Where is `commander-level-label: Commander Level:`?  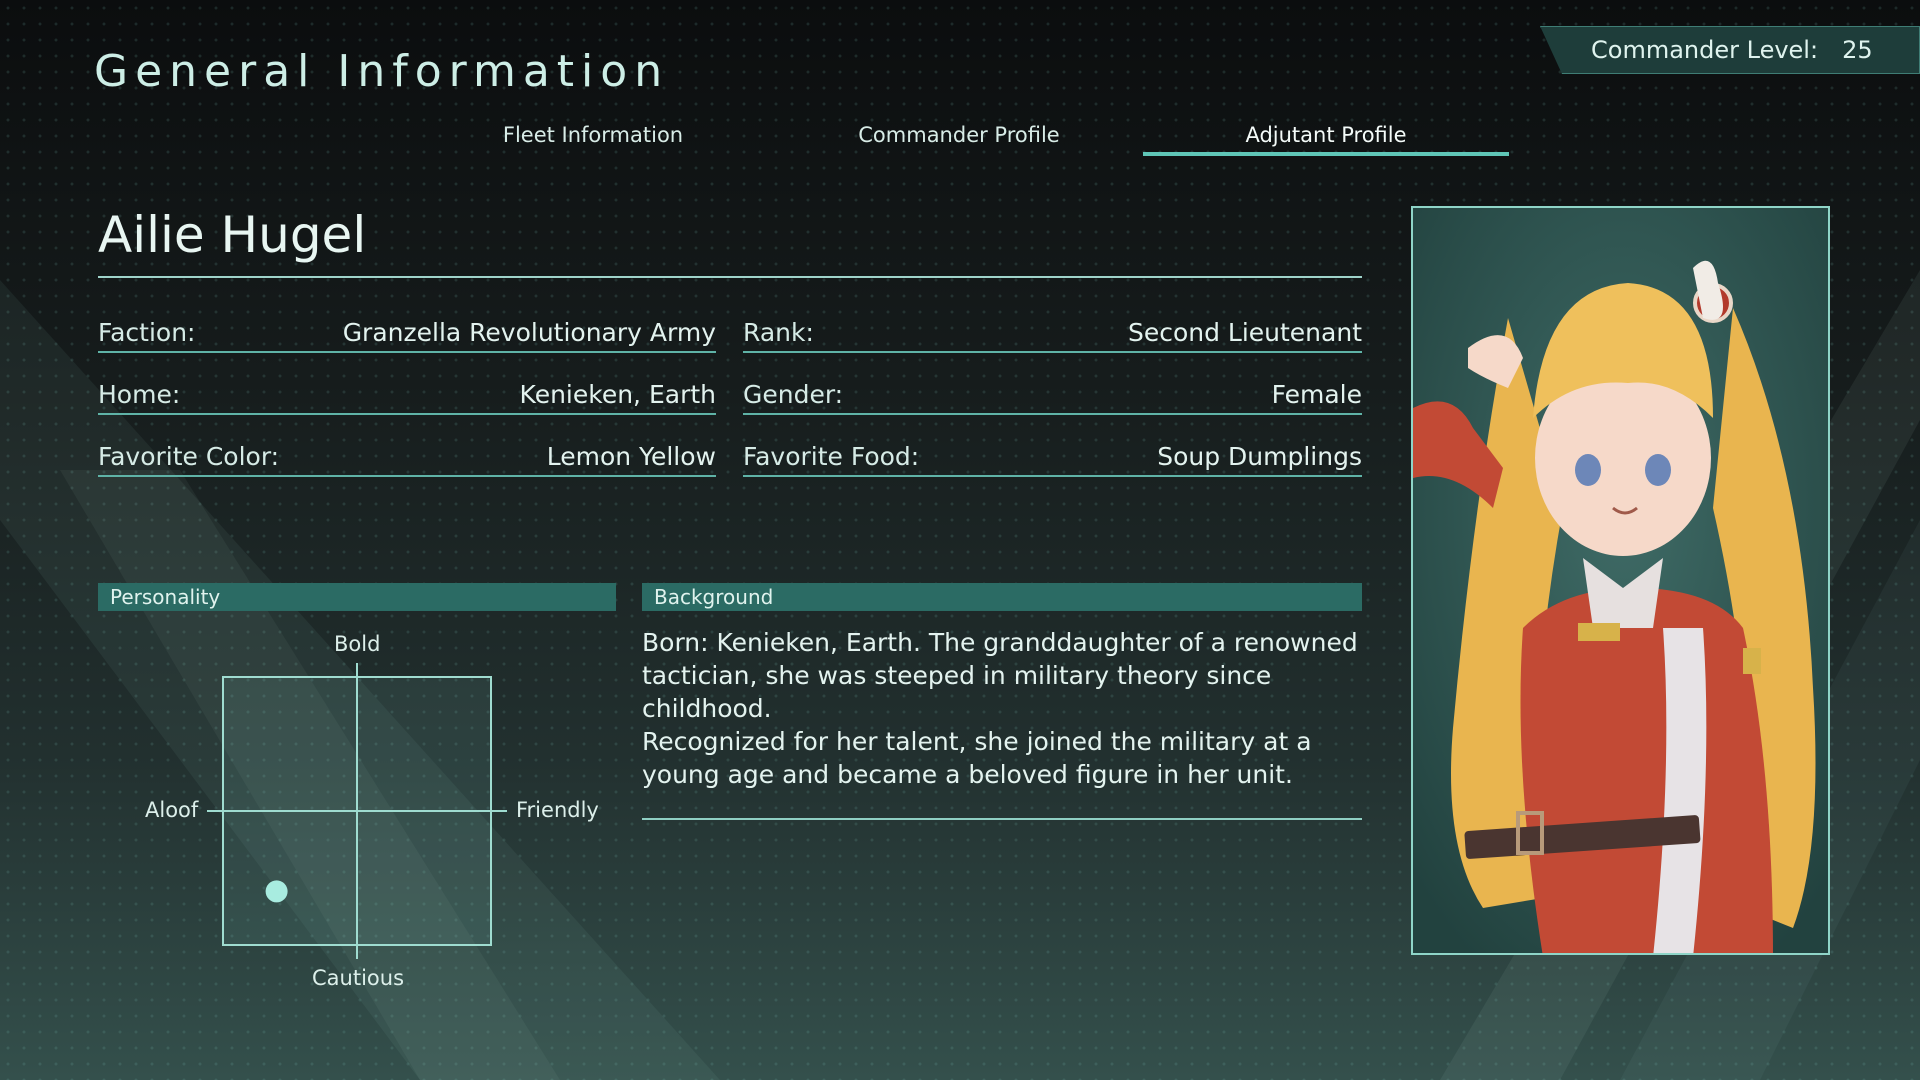 commander-level-label: Commander Level: is located at coordinates (1705, 50).